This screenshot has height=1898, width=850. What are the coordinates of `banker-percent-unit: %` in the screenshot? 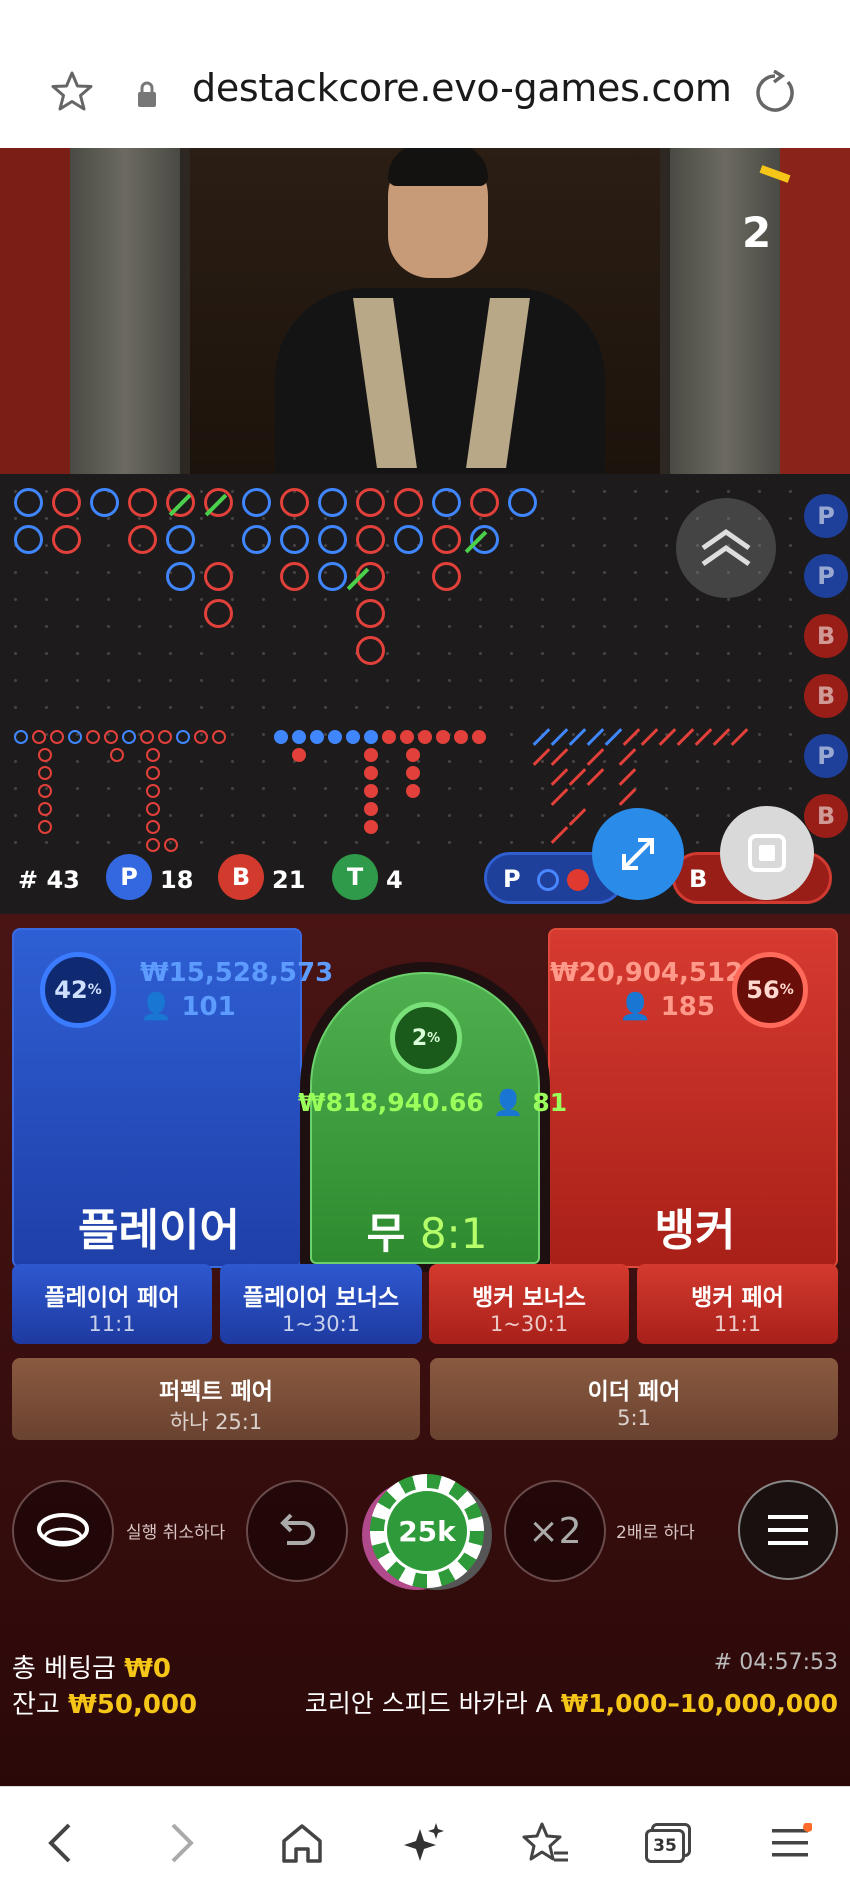 It's located at (786, 990).